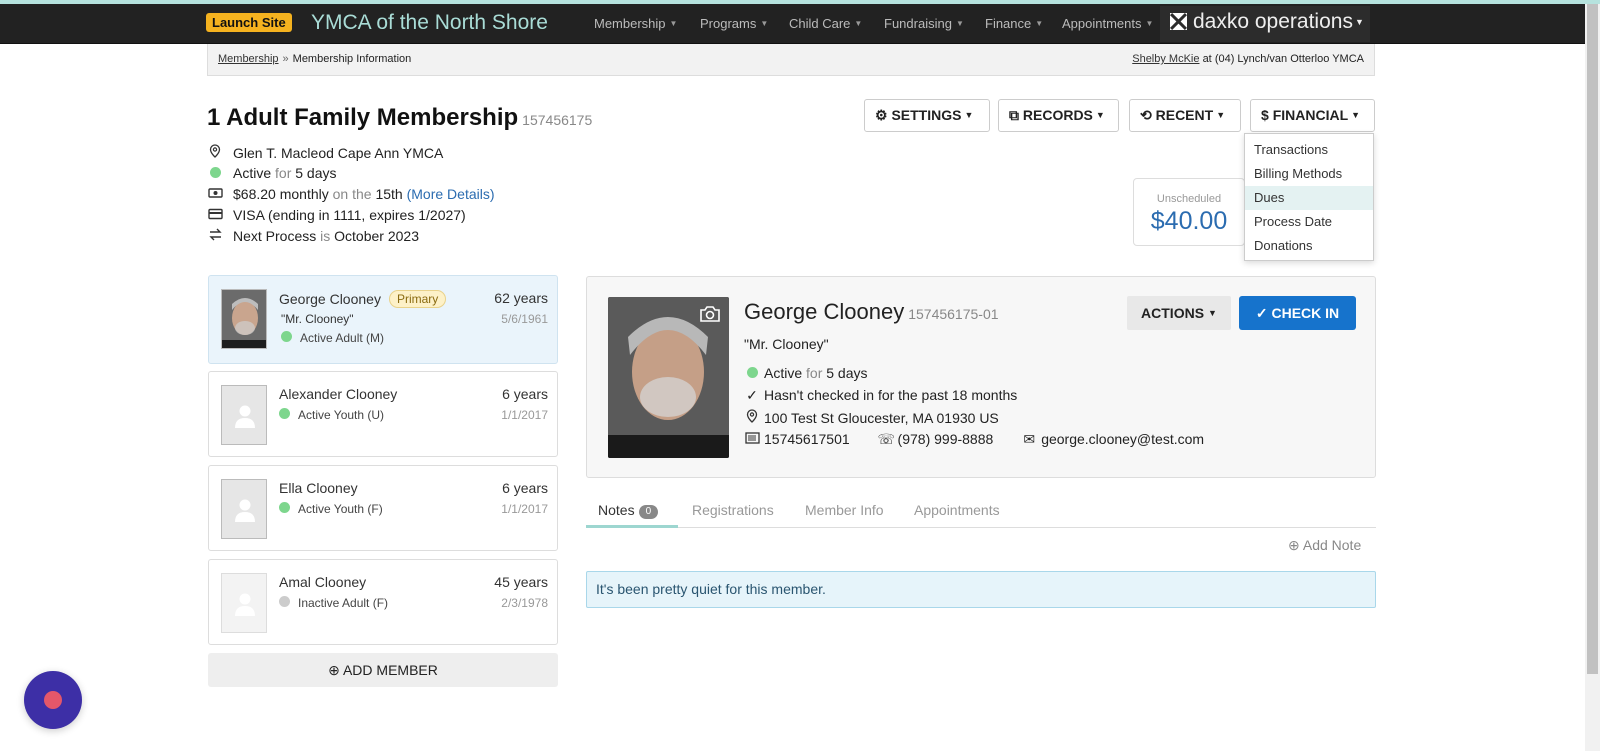 This screenshot has width=1600, height=751. Describe the element at coordinates (1309, 150) in the screenshot. I see `menu-item-transactions: Transactions` at that location.